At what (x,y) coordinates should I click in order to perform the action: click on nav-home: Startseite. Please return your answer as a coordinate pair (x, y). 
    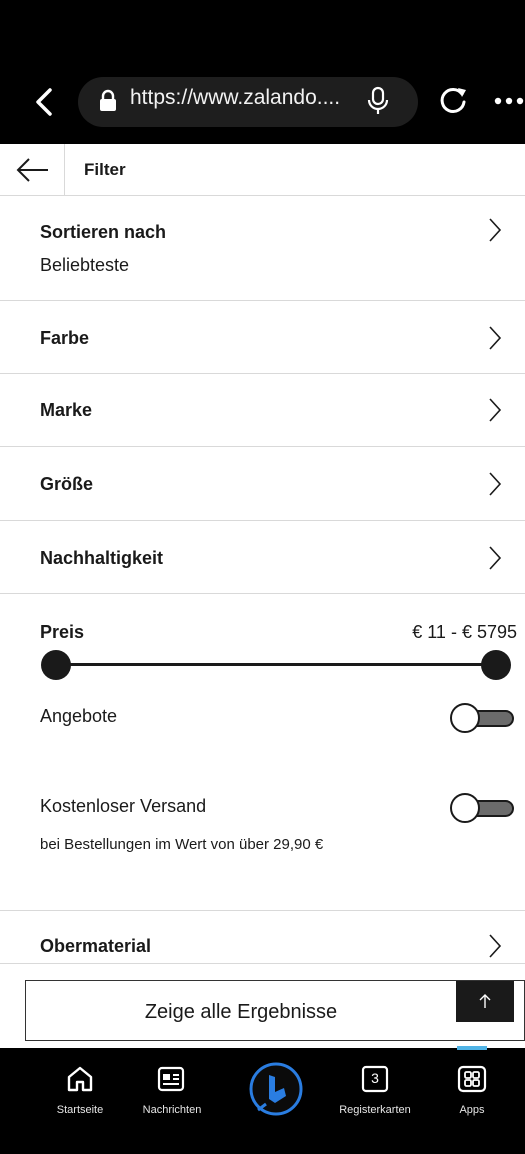
    Looking at the image, I should click on (80, 1093).